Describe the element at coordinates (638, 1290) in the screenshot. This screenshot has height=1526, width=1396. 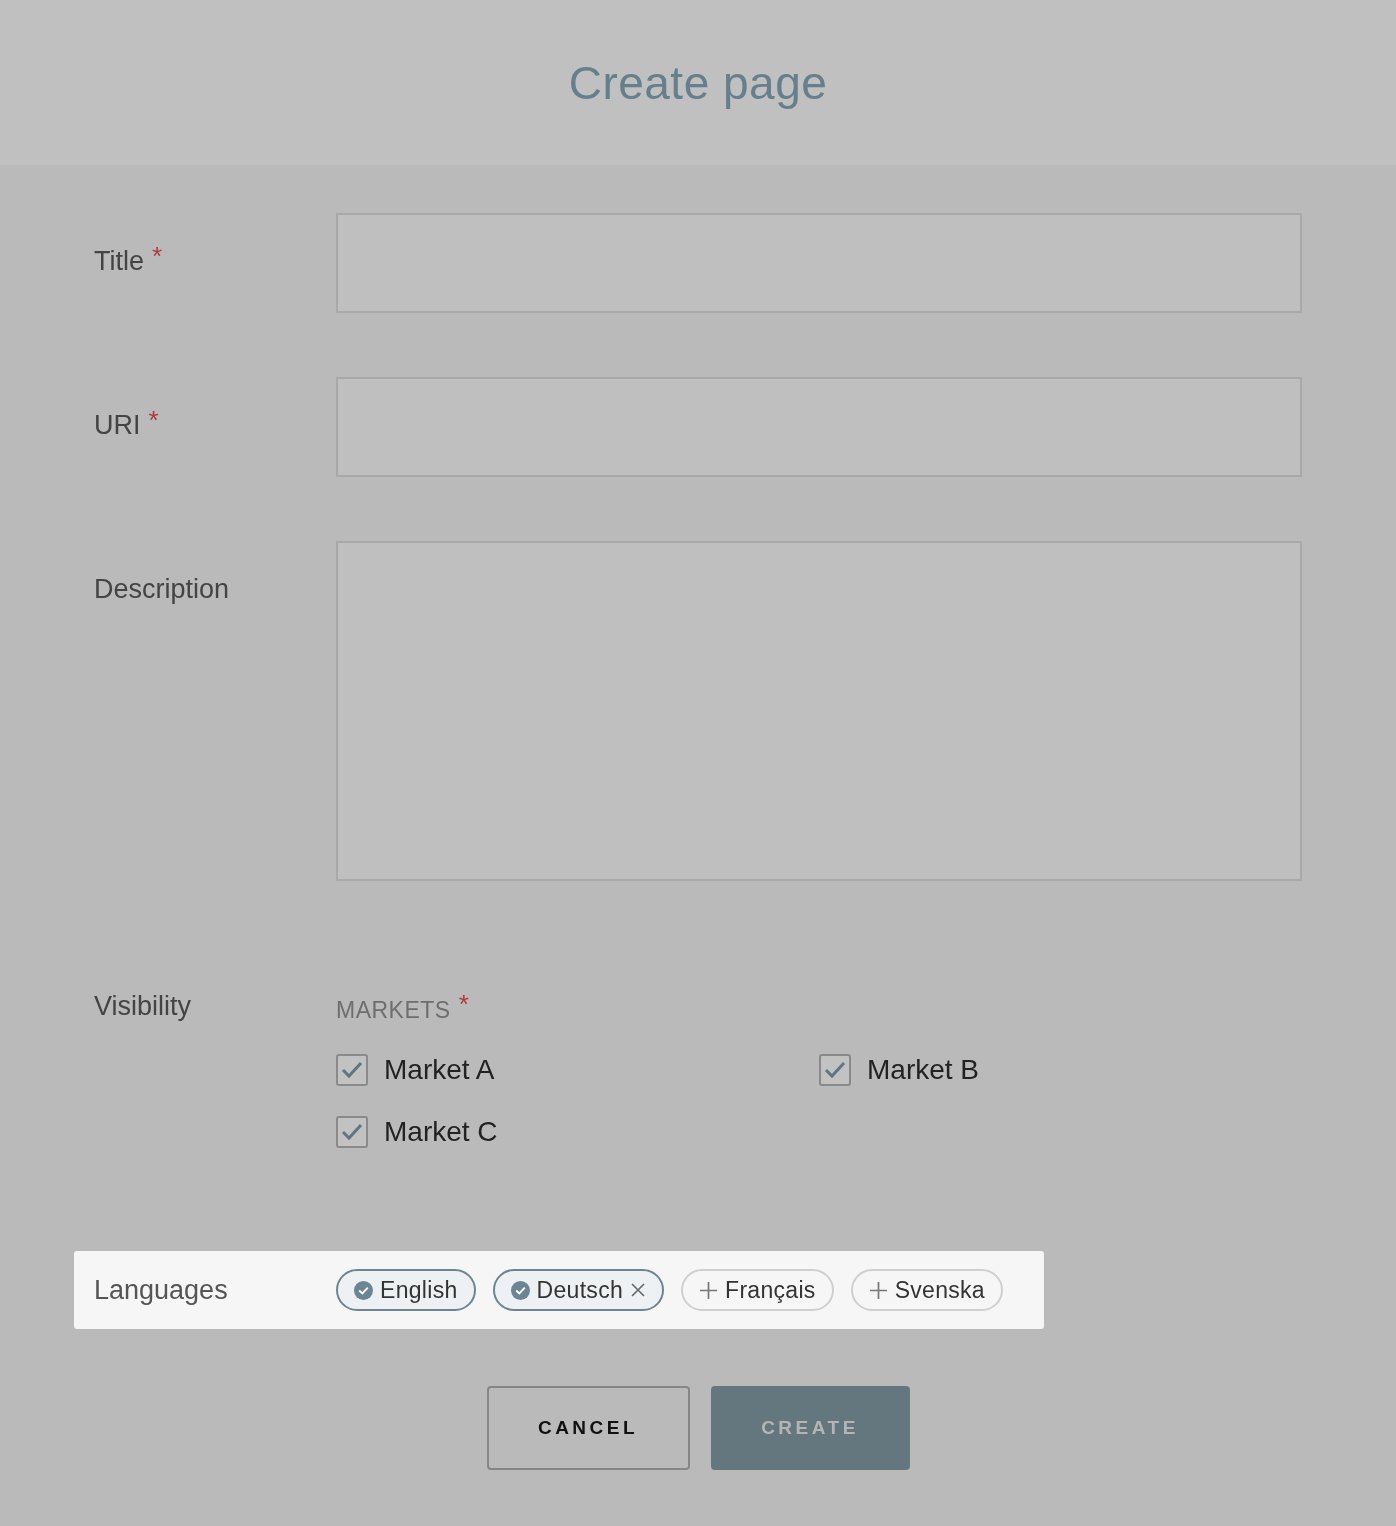
I see `close-icon` at that location.